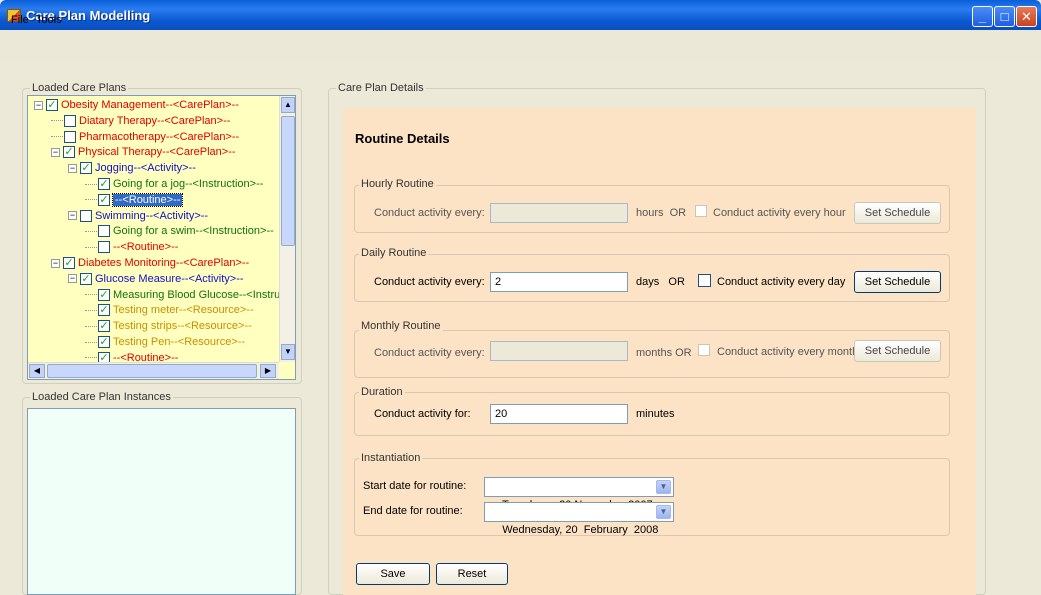 The width and height of the screenshot is (1041, 595). Describe the element at coordinates (704, 280) in the screenshot. I see `daily-every-checkbox` at that location.